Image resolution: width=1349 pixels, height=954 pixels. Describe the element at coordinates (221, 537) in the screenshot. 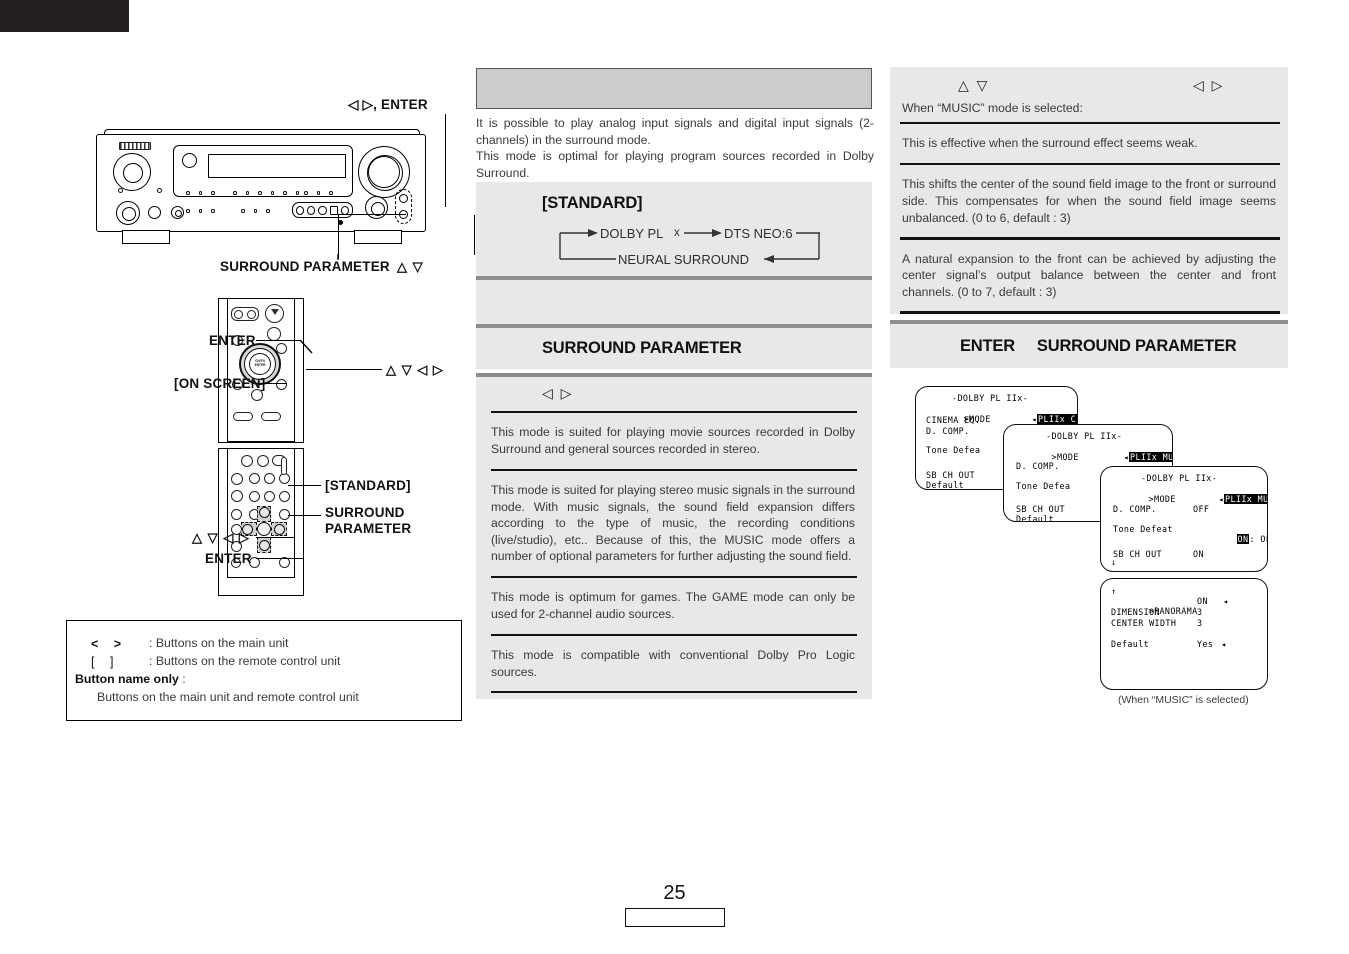

I see `remote2-cursor-label: △ ▽ ◁ ▷` at that location.